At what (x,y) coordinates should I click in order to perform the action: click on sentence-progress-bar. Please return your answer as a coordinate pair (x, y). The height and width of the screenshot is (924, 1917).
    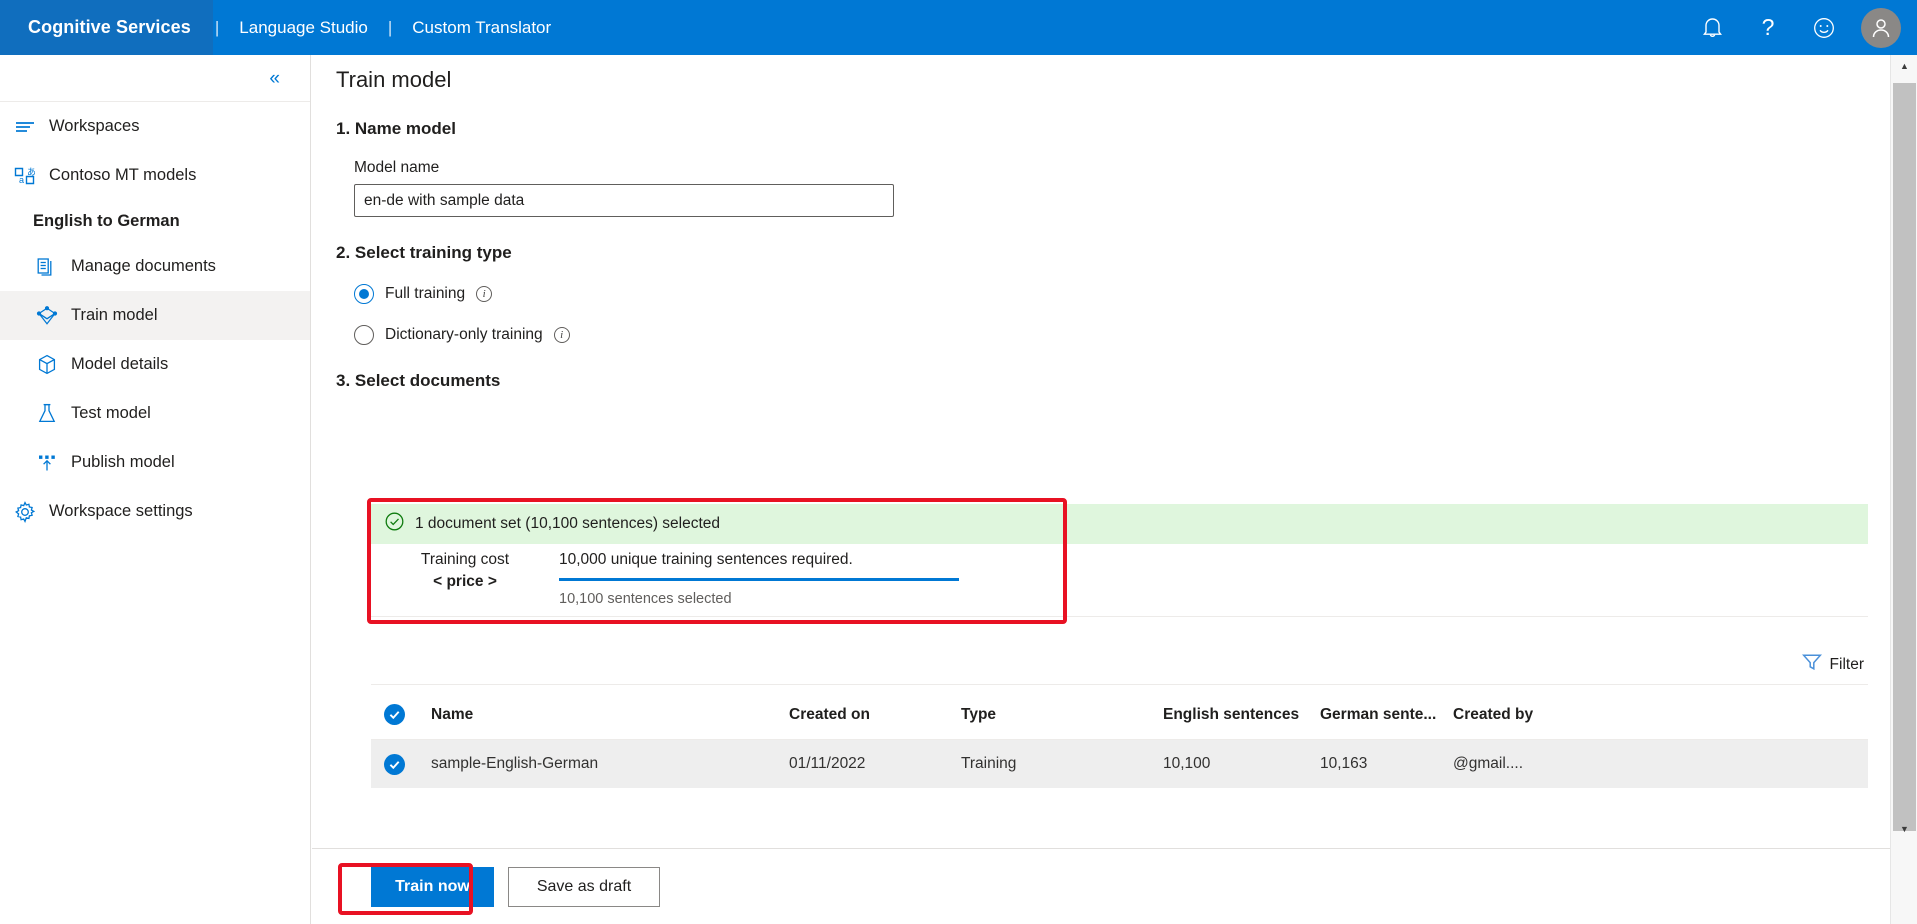
    Looking at the image, I should click on (759, 579).